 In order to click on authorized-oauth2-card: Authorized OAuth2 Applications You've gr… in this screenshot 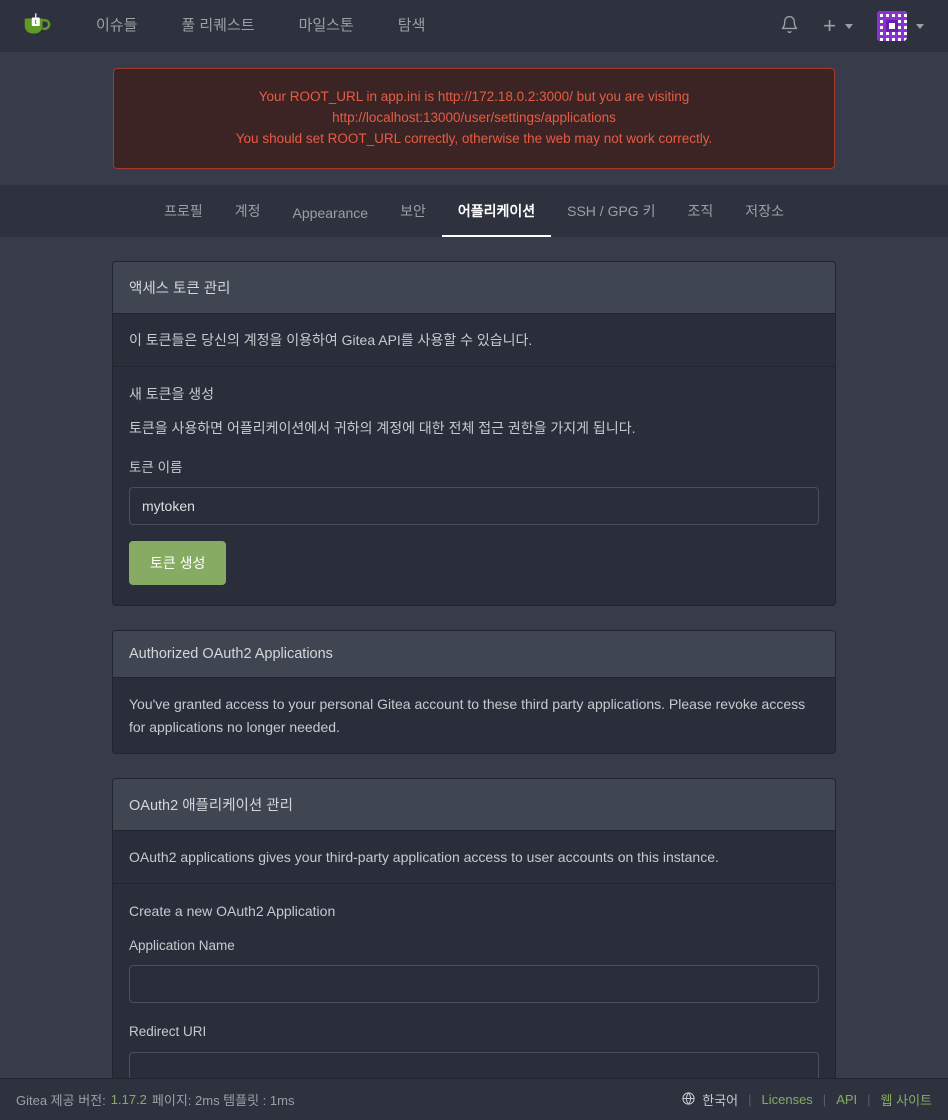, I will do `click(474, 692)`.